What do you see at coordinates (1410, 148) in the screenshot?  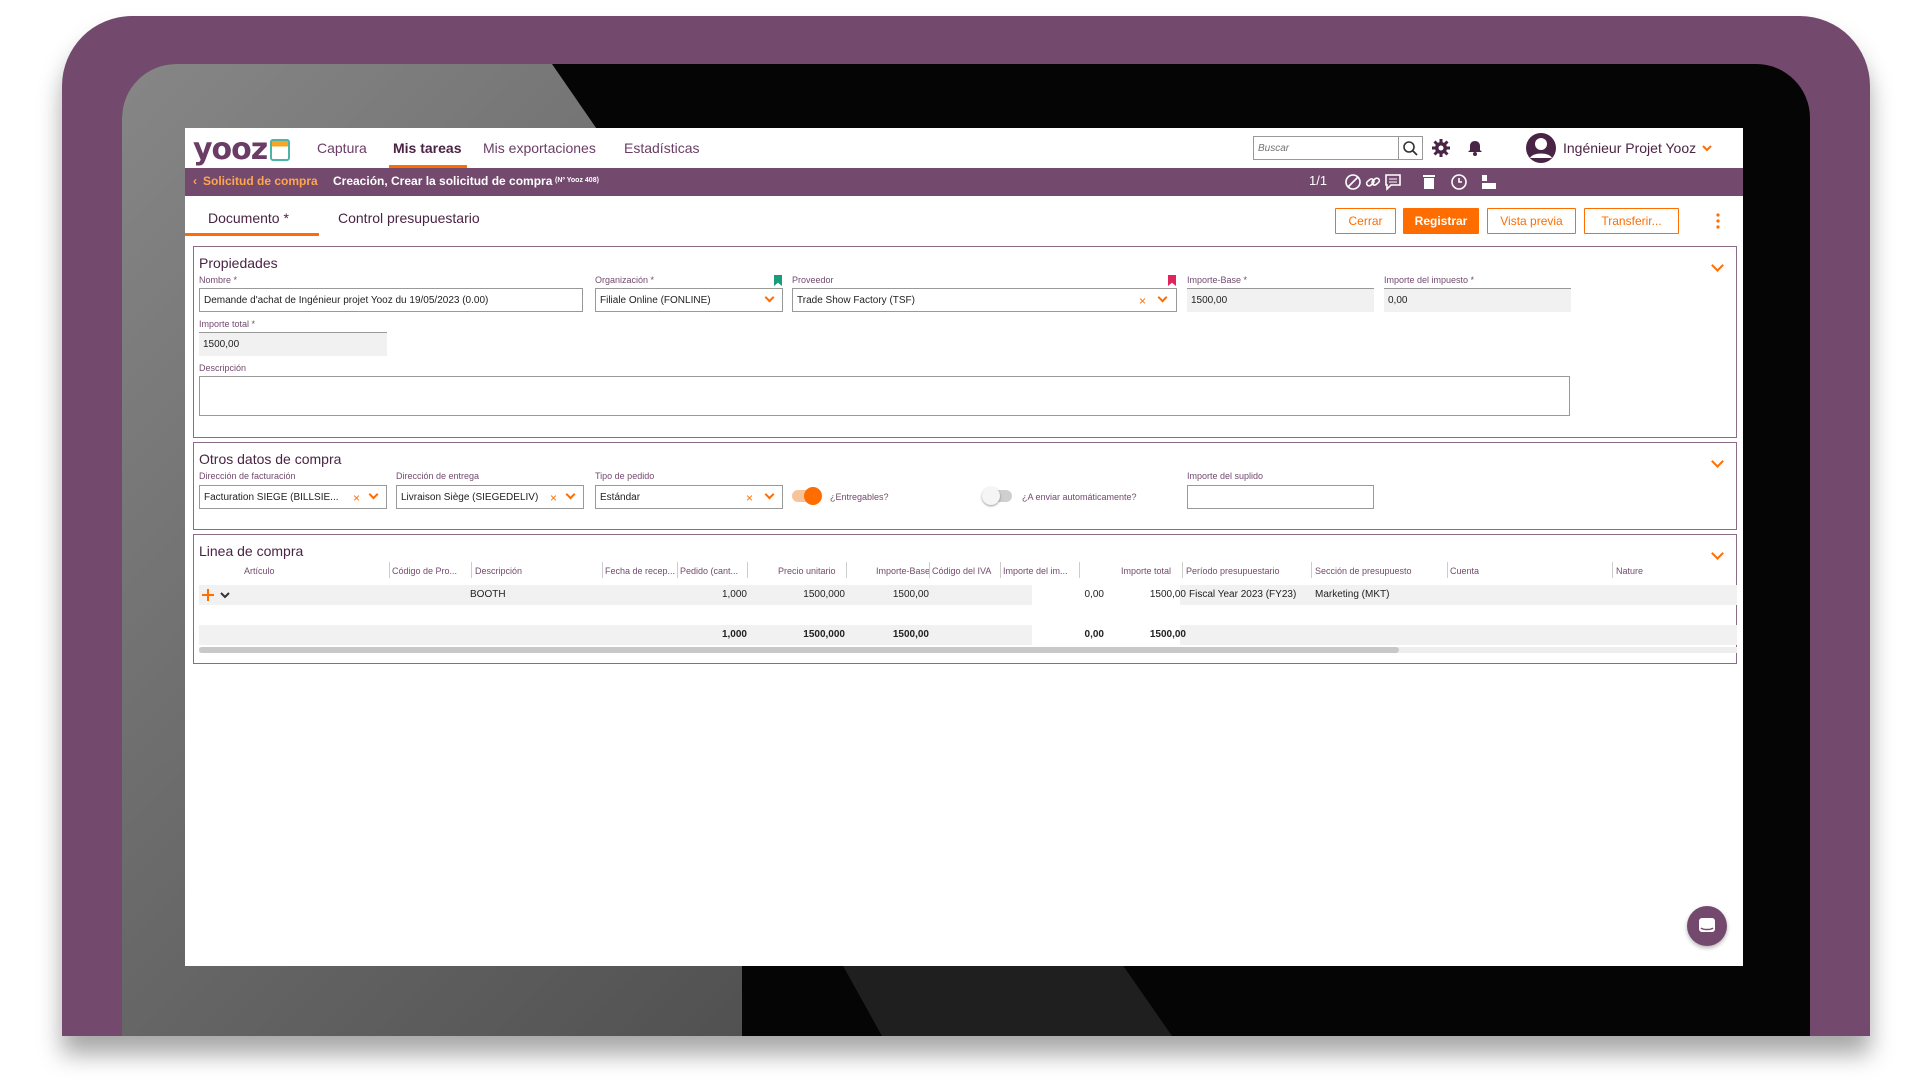 I see `search-button` at bounding box center [1410, 148].